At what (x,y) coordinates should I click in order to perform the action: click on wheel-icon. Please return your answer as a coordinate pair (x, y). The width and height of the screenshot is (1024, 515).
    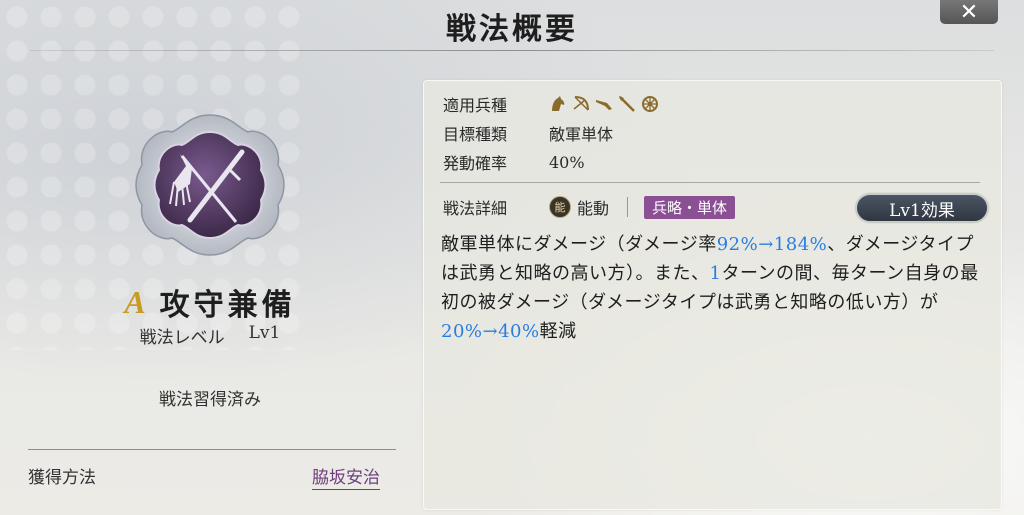
    Looking at the image, I should click on (650, 104).